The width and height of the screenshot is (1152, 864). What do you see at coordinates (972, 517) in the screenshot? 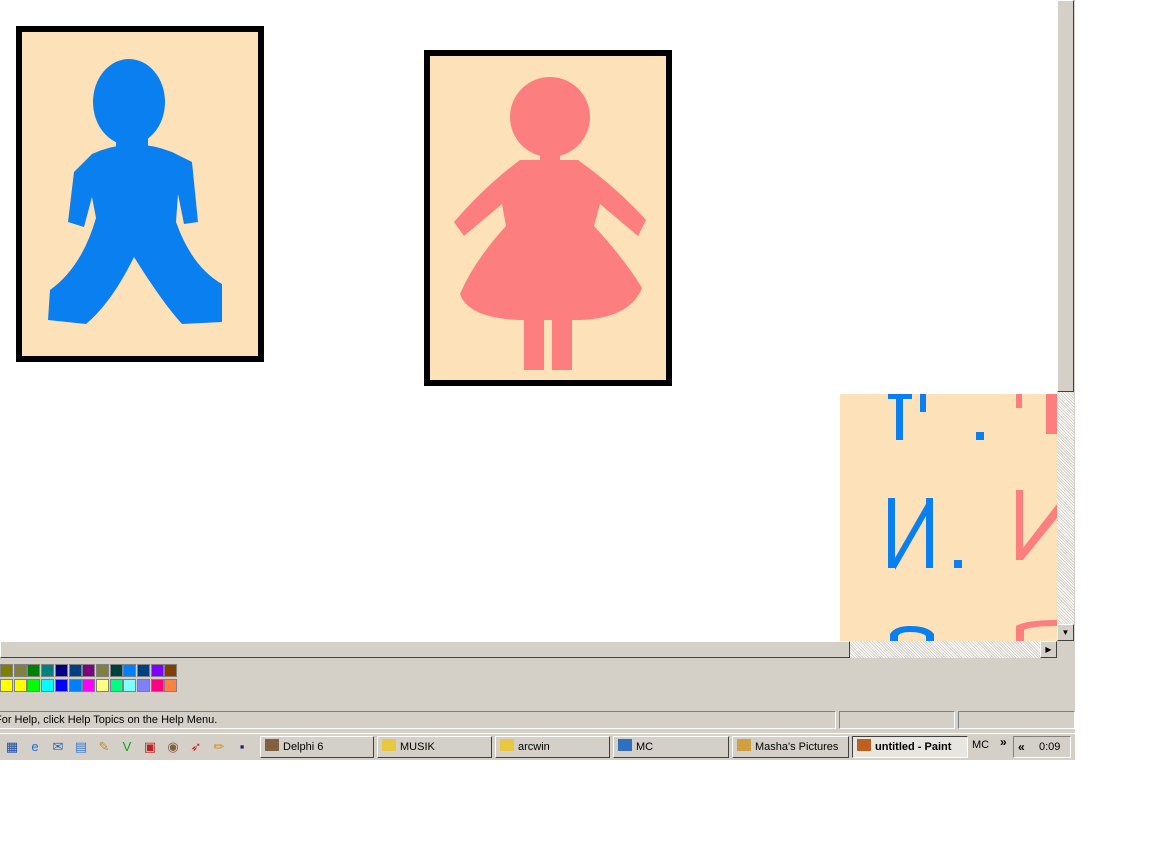
I see `initials-letters` at bounding box center [972, 517].